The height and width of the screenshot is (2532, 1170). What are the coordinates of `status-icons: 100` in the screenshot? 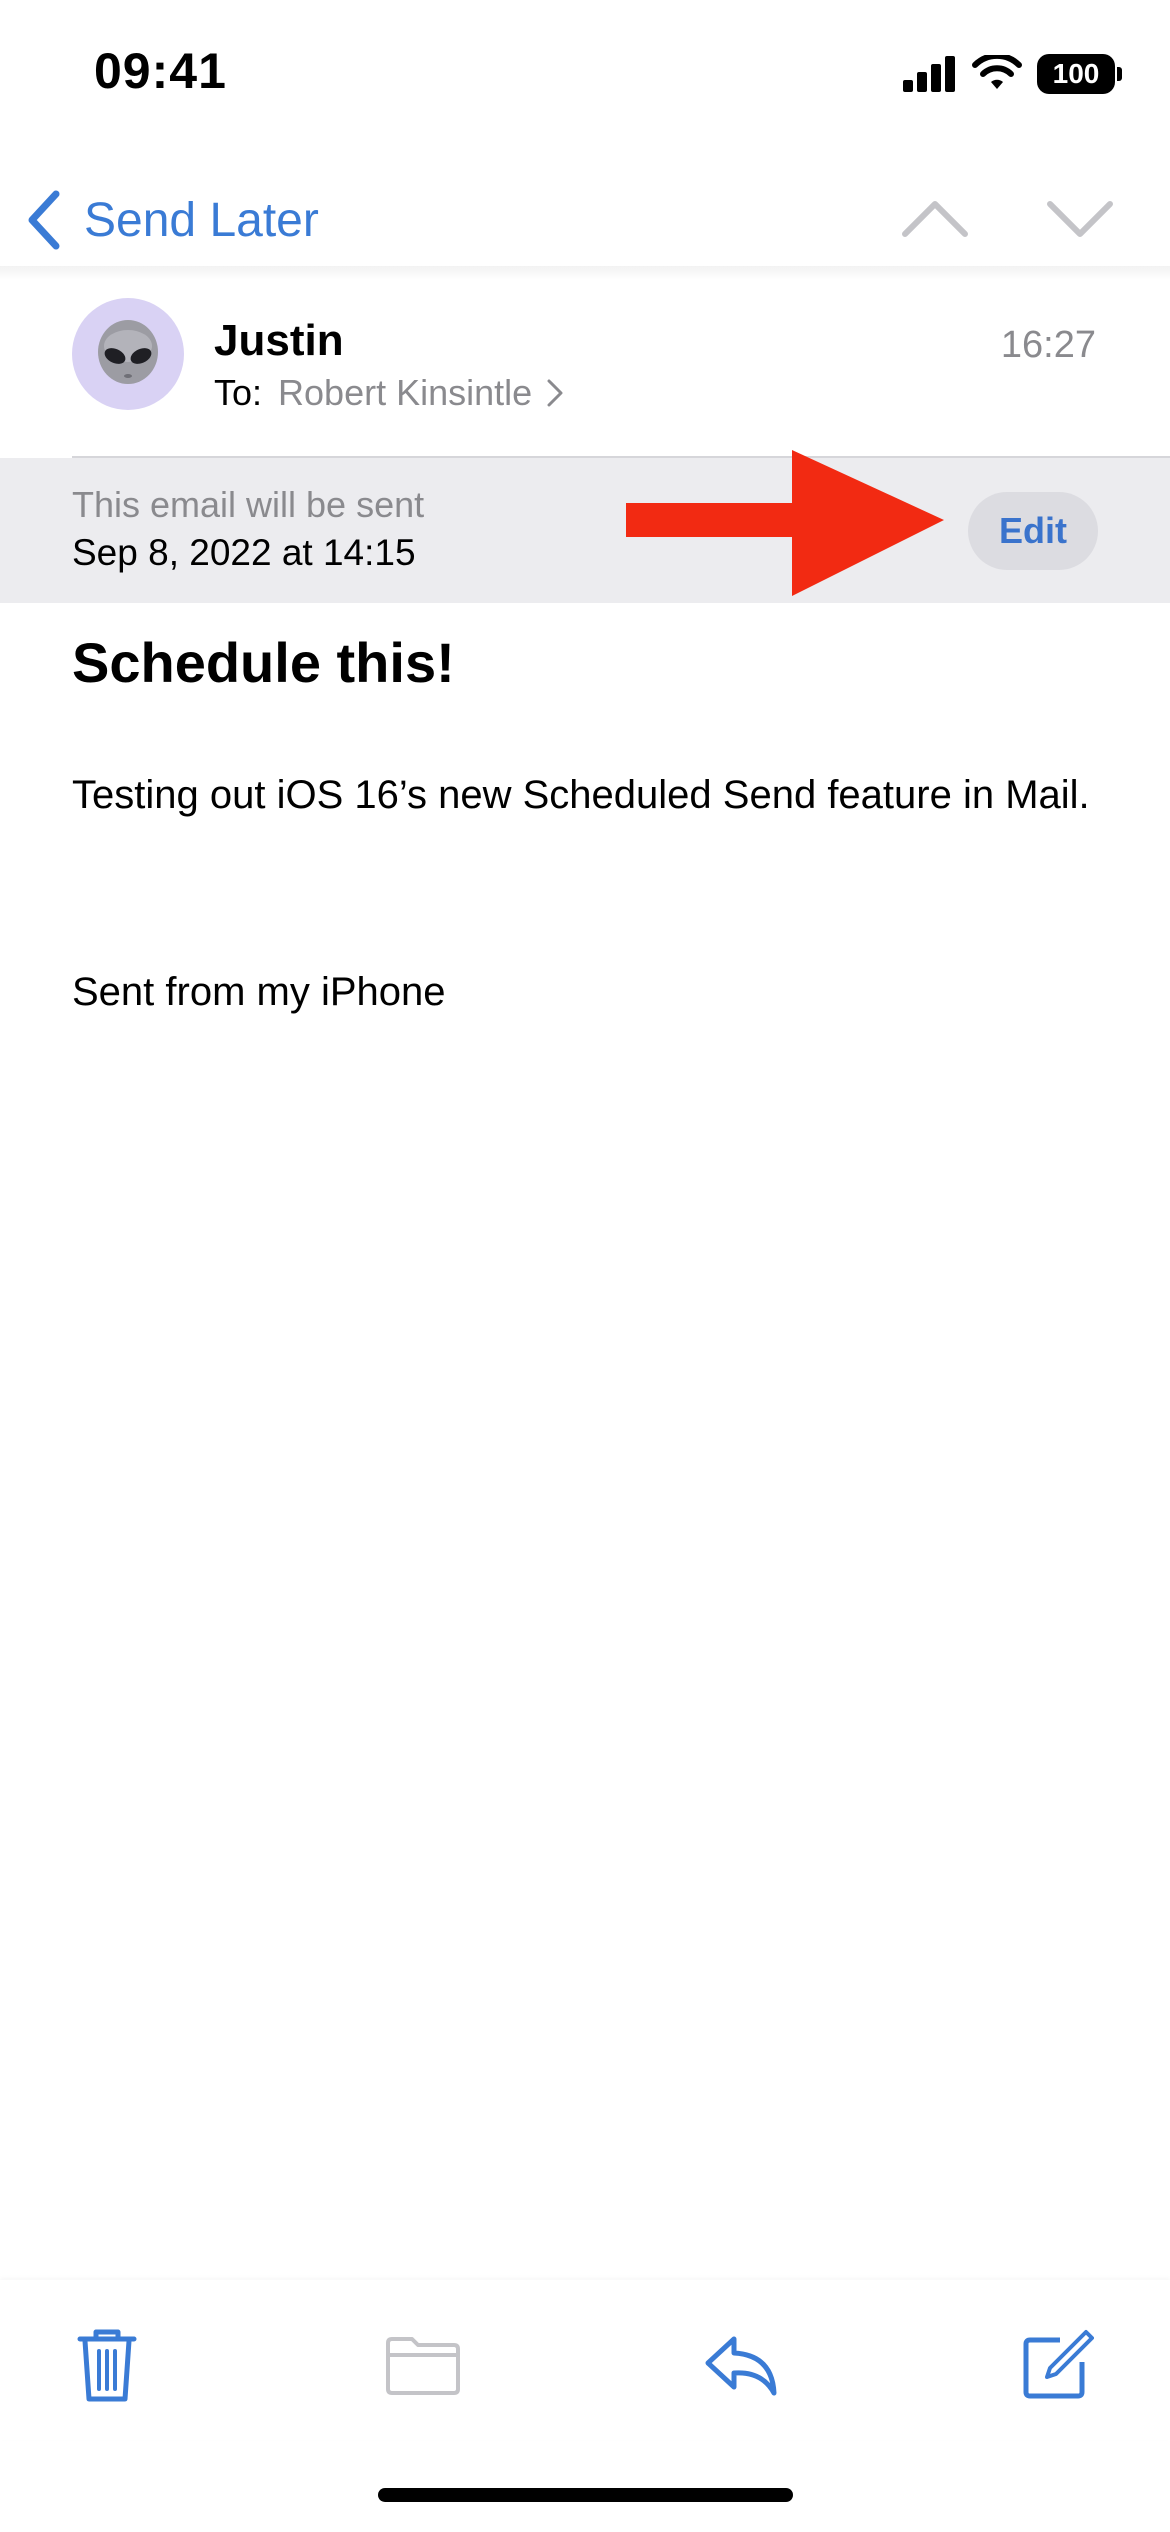 It's located at (1012, 74).